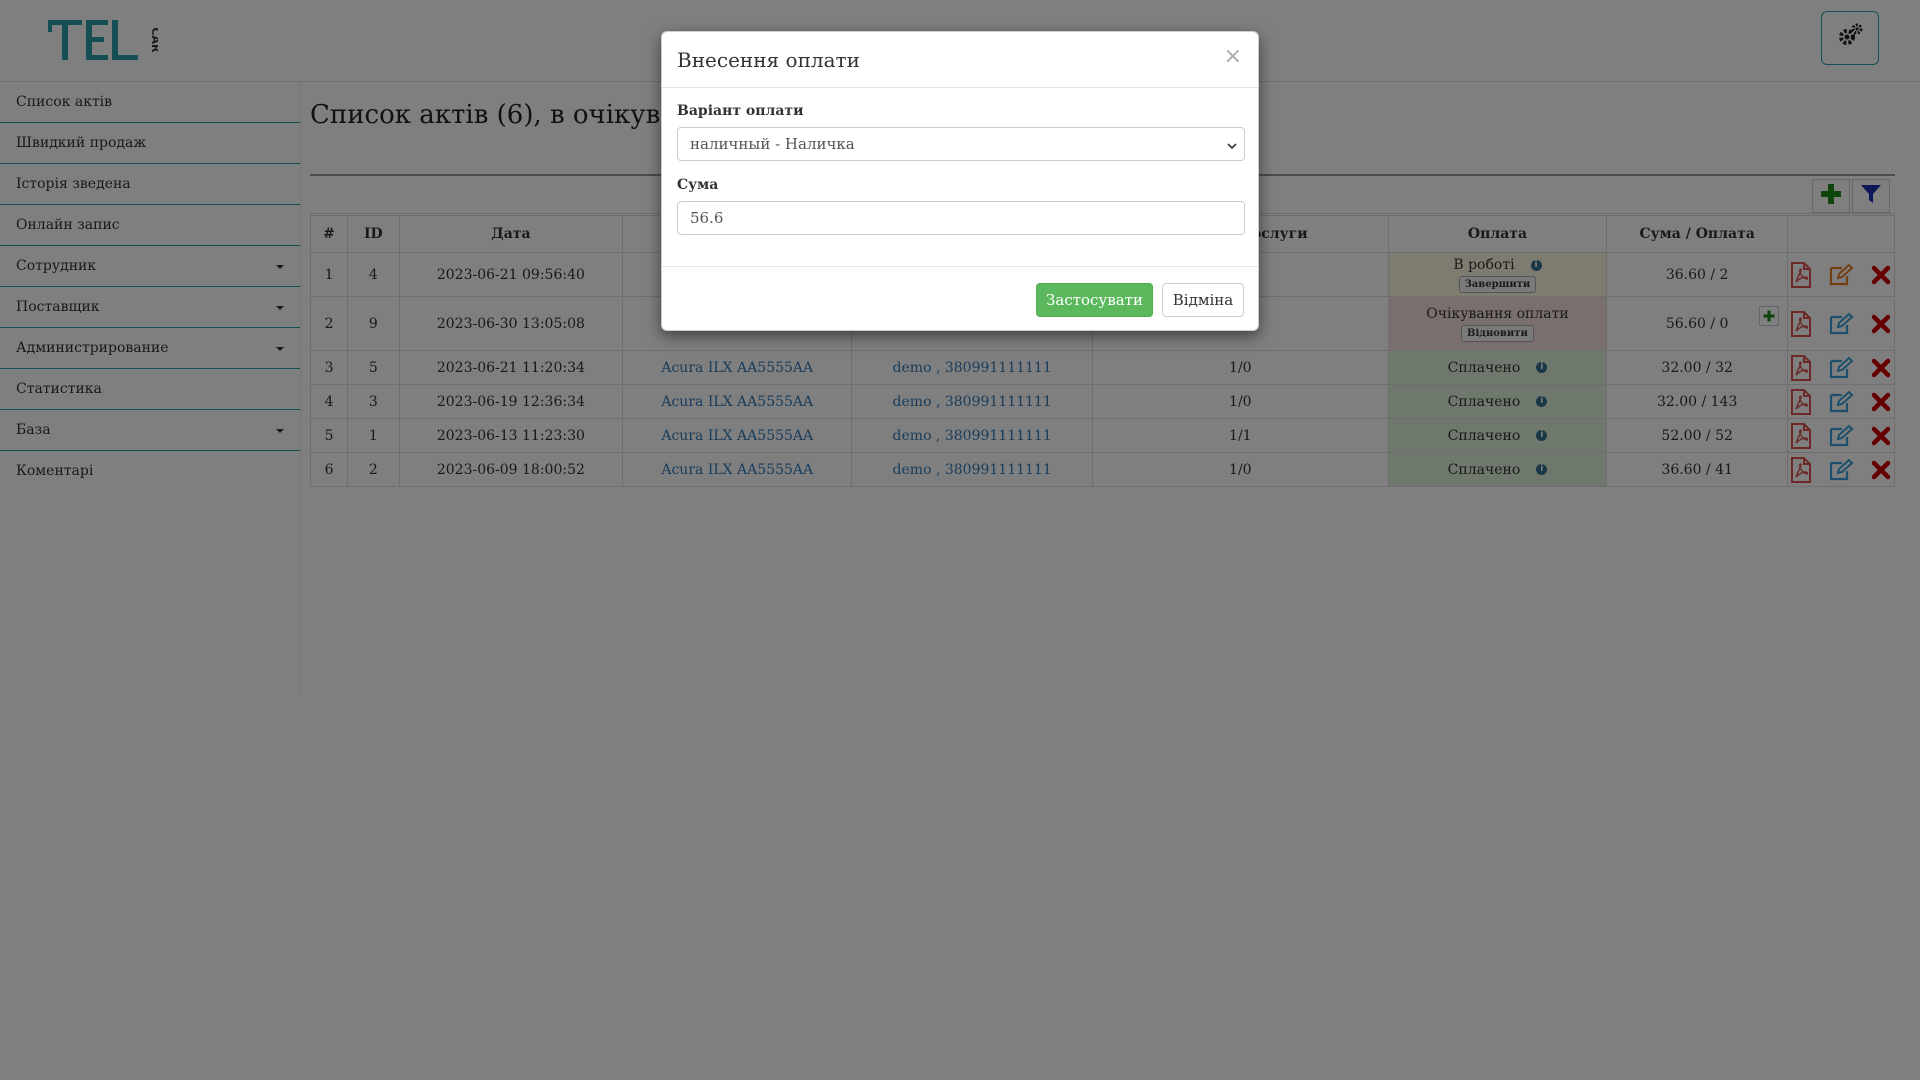  I want to click on payment-variant-select: наличный - Наличка, so click(961, 144).